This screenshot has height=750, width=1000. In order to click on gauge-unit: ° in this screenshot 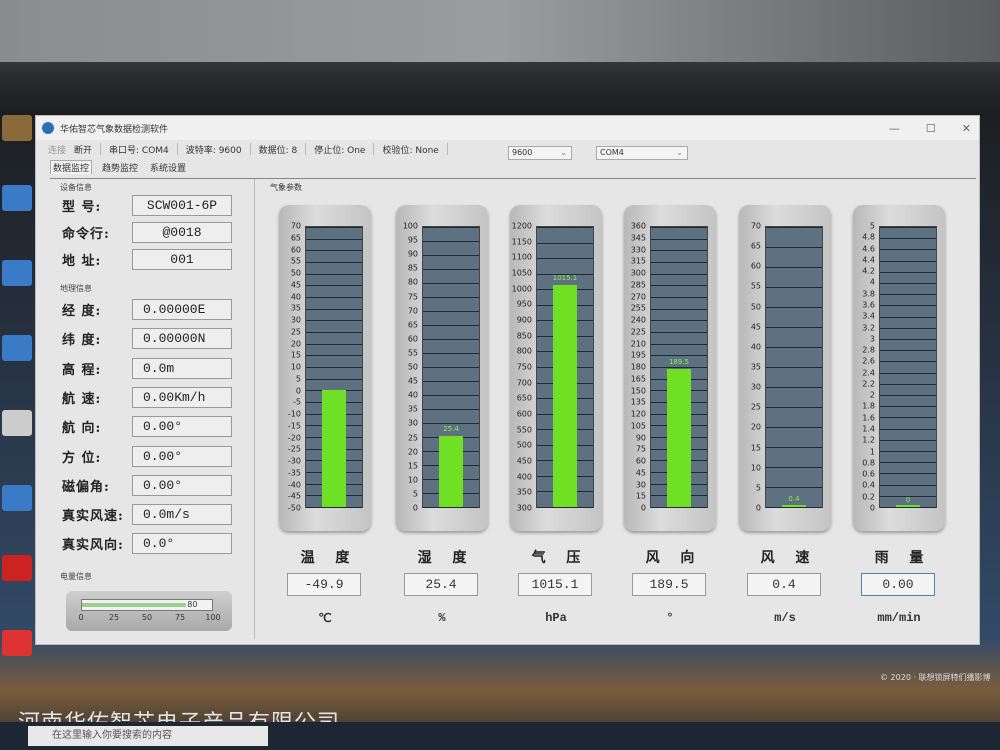, I will do `click(670, 618)`.